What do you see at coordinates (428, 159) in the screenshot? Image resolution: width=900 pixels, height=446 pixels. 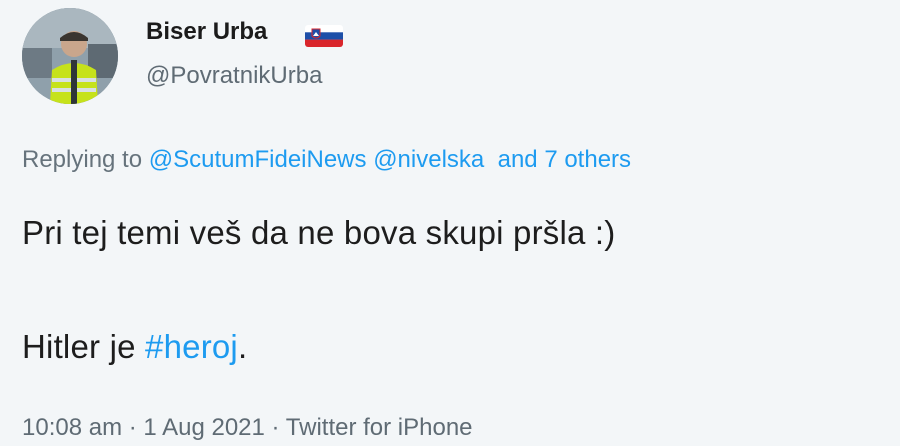 I see `mention-link-nivelska: @nivelska` at bounding box center [428, 159].